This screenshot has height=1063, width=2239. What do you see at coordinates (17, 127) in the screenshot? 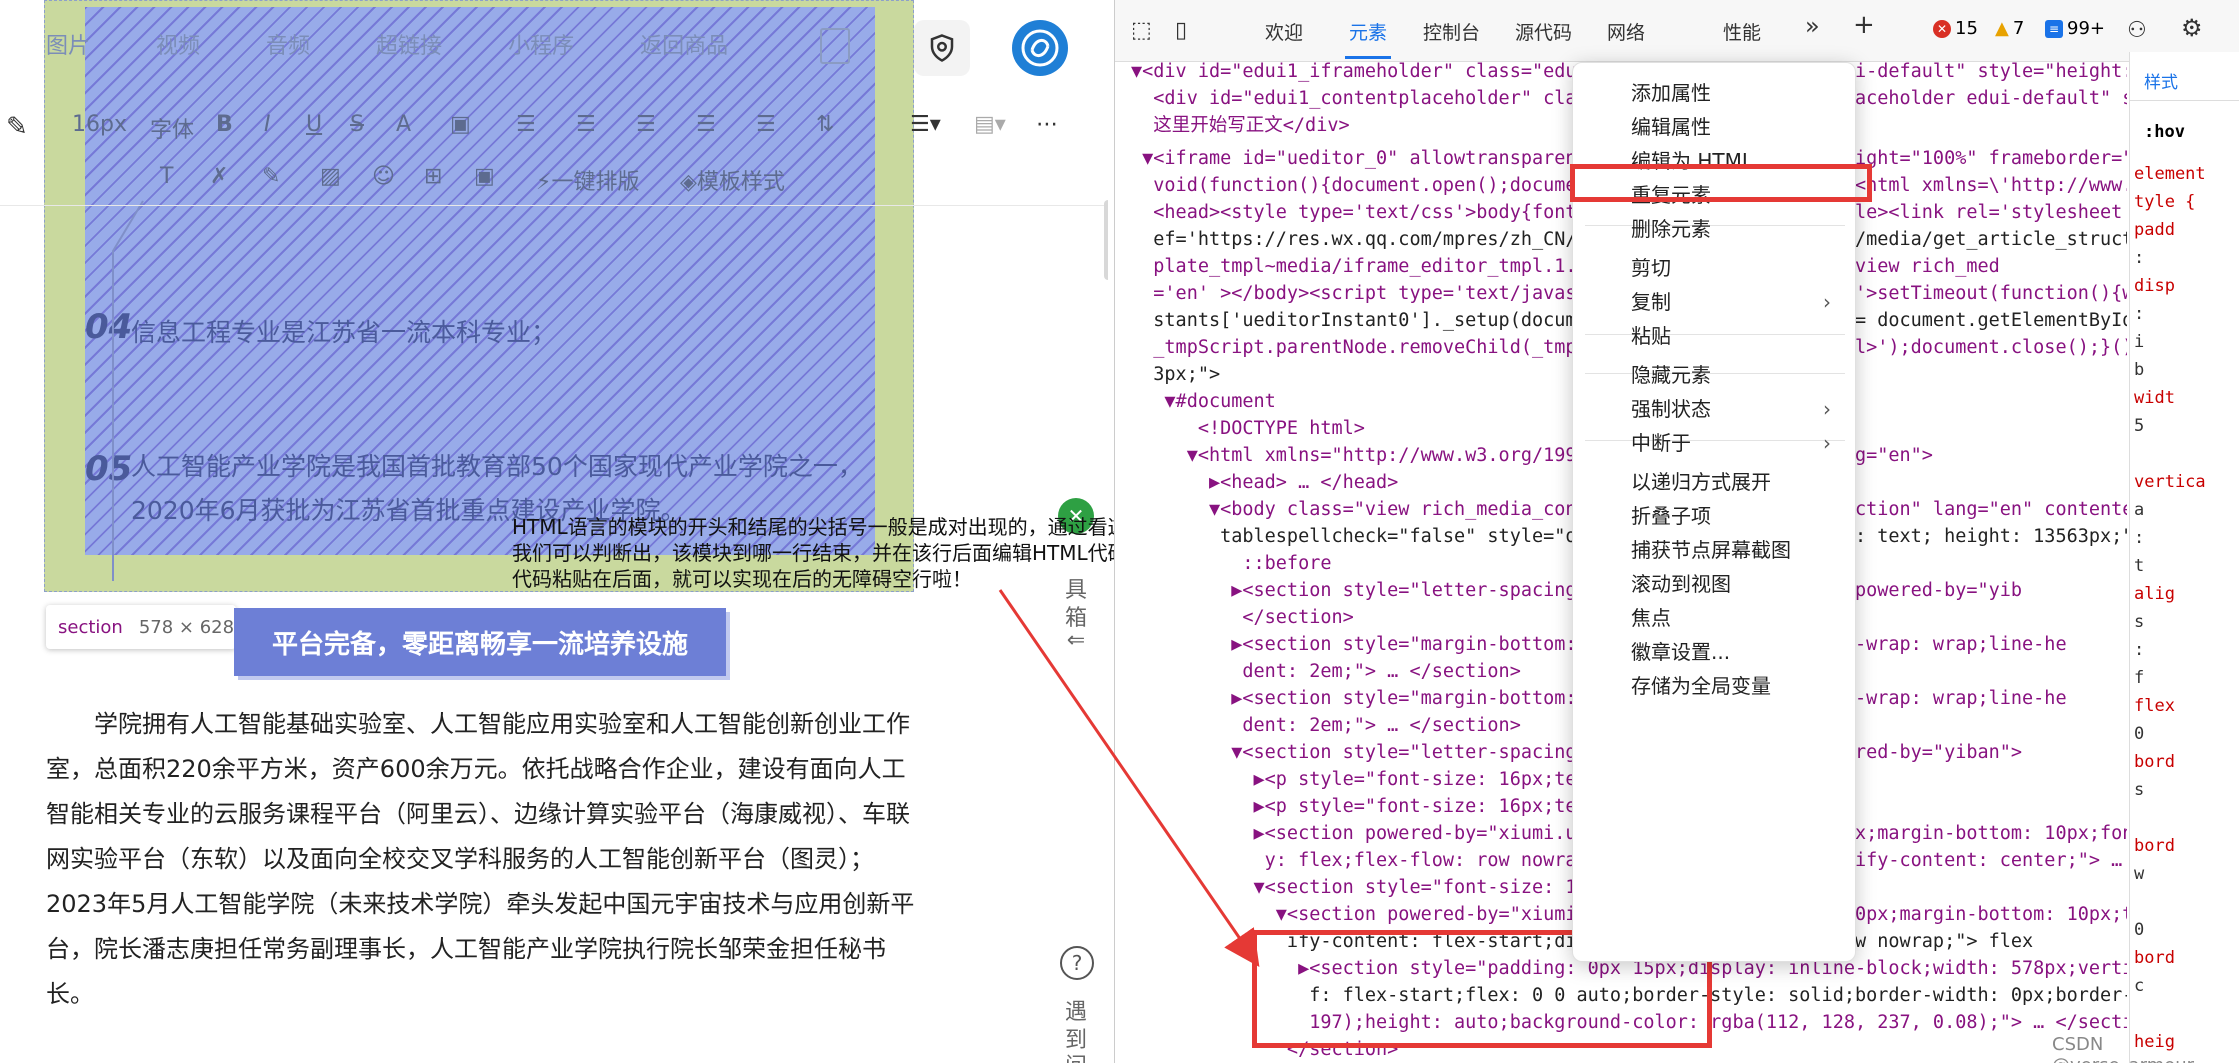
I see `pen-icon: ✎` at bounding box center [17, 127].